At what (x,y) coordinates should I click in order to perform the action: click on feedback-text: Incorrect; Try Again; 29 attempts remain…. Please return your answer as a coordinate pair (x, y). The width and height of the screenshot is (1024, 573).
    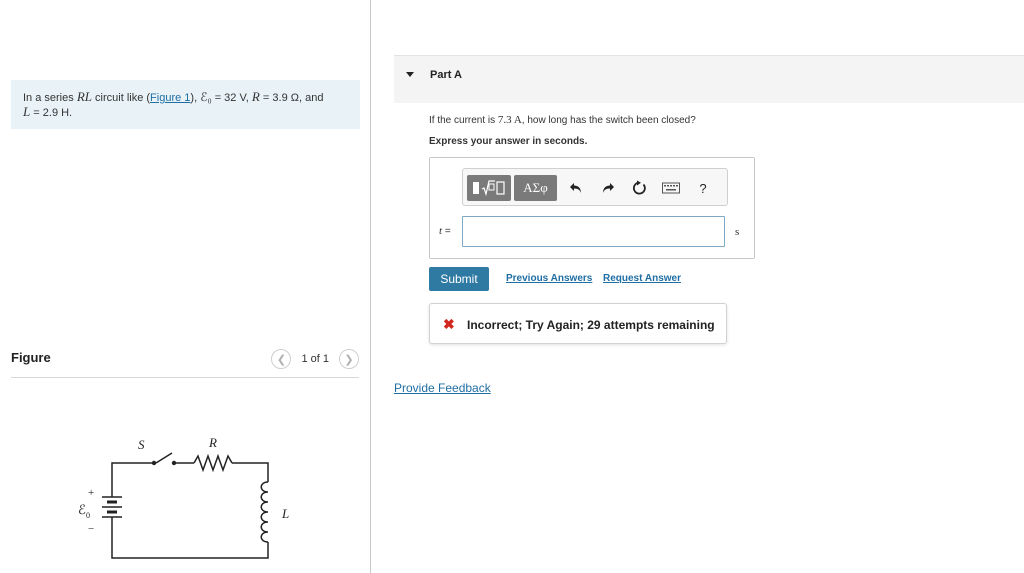
    Looking at the image, I should click on (591, 325).